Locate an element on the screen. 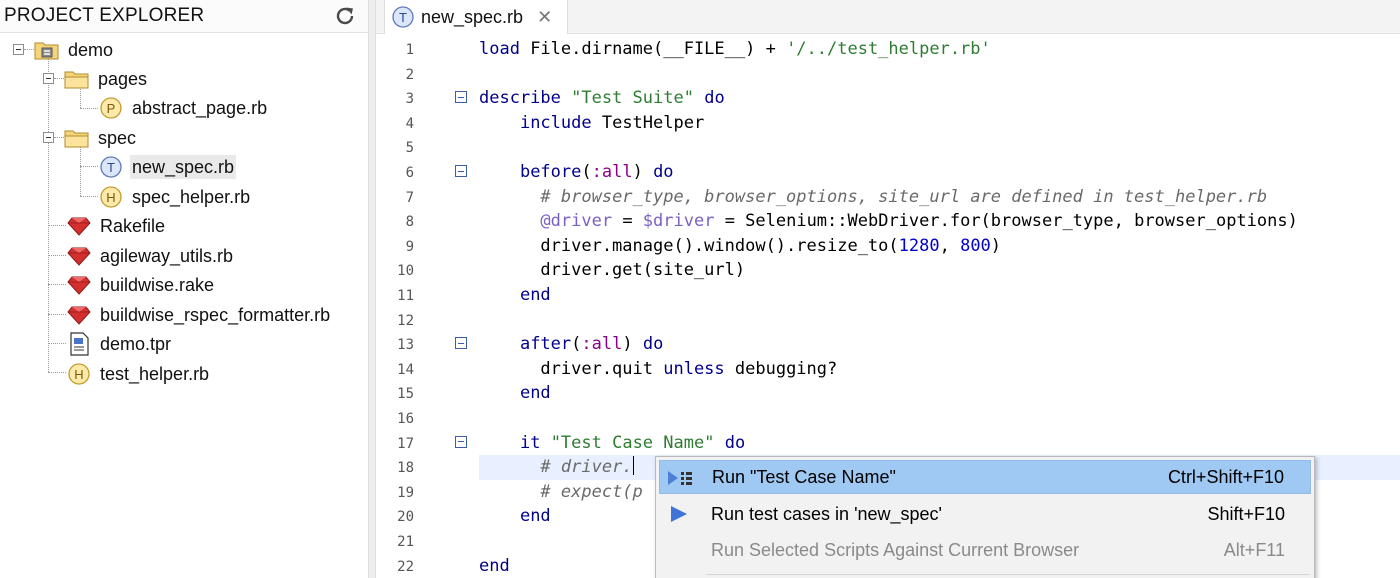 The width and height of the screenshot is (1400, 578). menu-item-label: Run "Test Case Name" is located at coordinates (804, 476).